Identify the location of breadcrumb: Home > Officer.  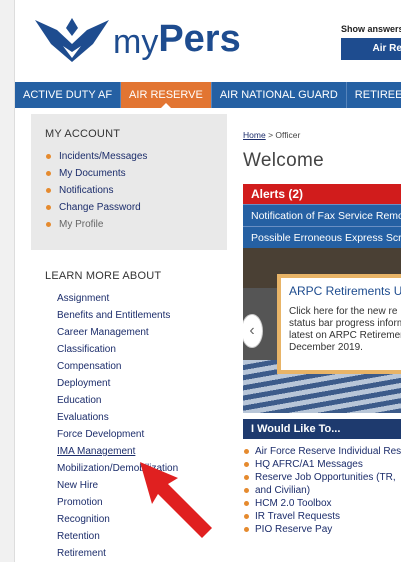
(322, 135).